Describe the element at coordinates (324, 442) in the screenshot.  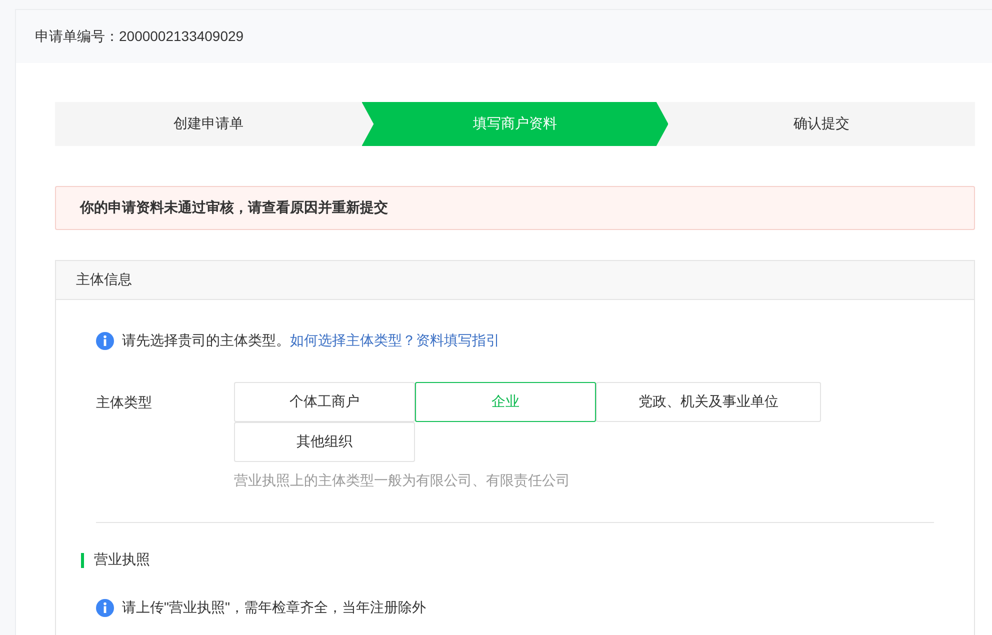
I see `subject-type-option: 其他组织` at that location.